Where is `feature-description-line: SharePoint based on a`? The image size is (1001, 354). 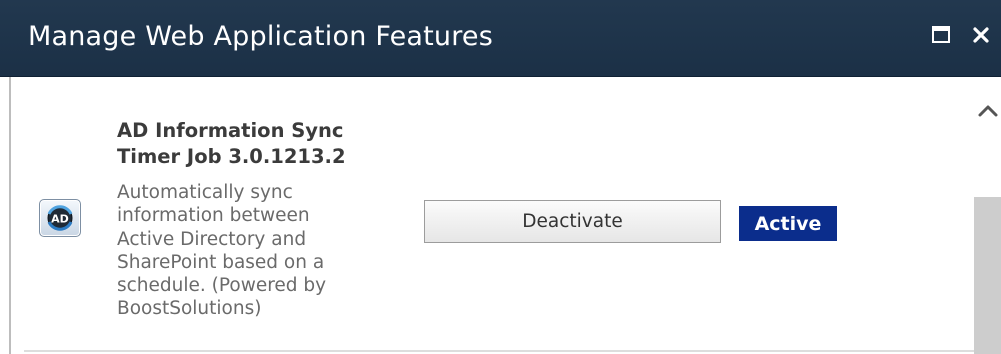
feature-description-line: SharePoint based on a is located at coordinates (221, 262).